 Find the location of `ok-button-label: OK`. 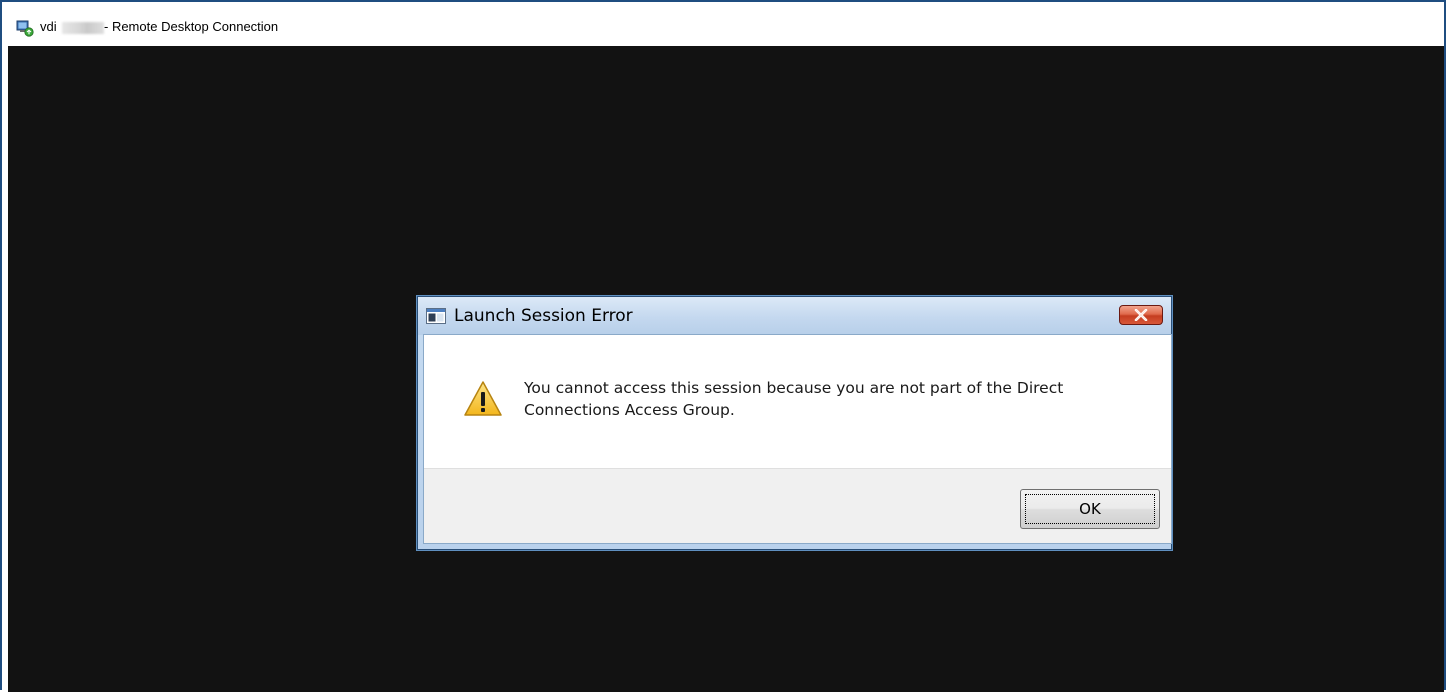

ok-button-label: OK is located at coordinates (1090, 509).